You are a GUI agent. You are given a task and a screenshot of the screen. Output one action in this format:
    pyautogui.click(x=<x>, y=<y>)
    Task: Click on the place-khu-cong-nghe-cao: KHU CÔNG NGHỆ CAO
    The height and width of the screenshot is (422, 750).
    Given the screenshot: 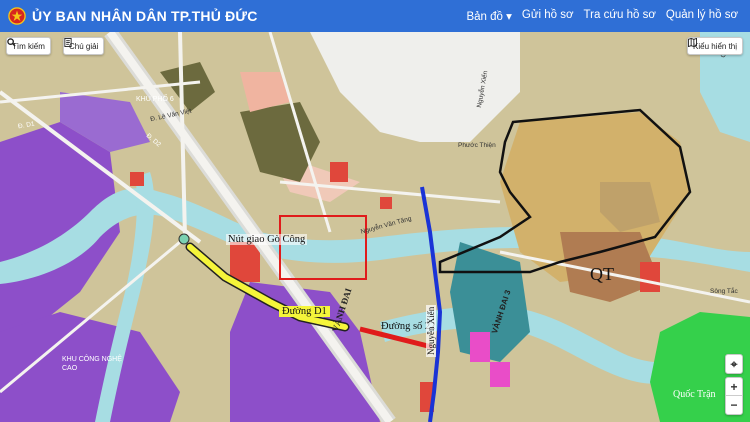 What is the action you would take?
    pyautogui.click(x=92, y=364)
    